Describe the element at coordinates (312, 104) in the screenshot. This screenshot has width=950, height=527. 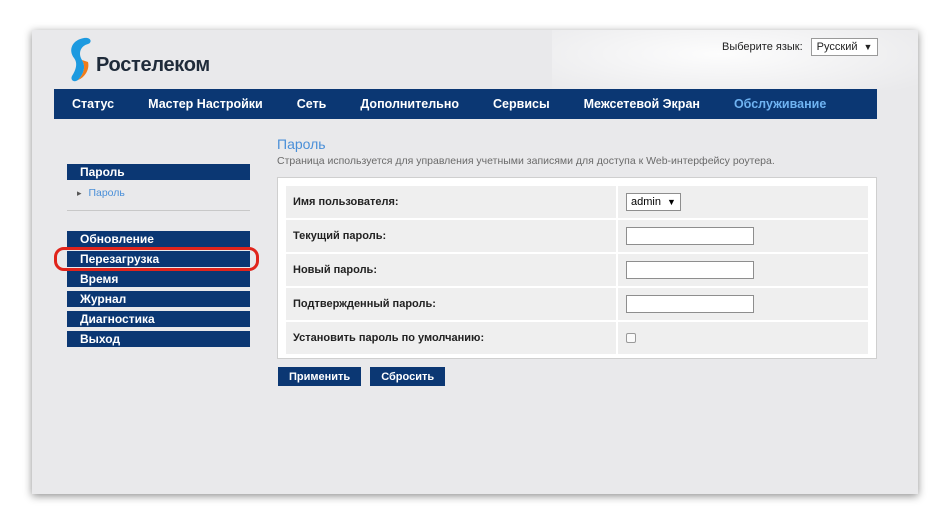
I see `nav-network: Сеть` at that location.